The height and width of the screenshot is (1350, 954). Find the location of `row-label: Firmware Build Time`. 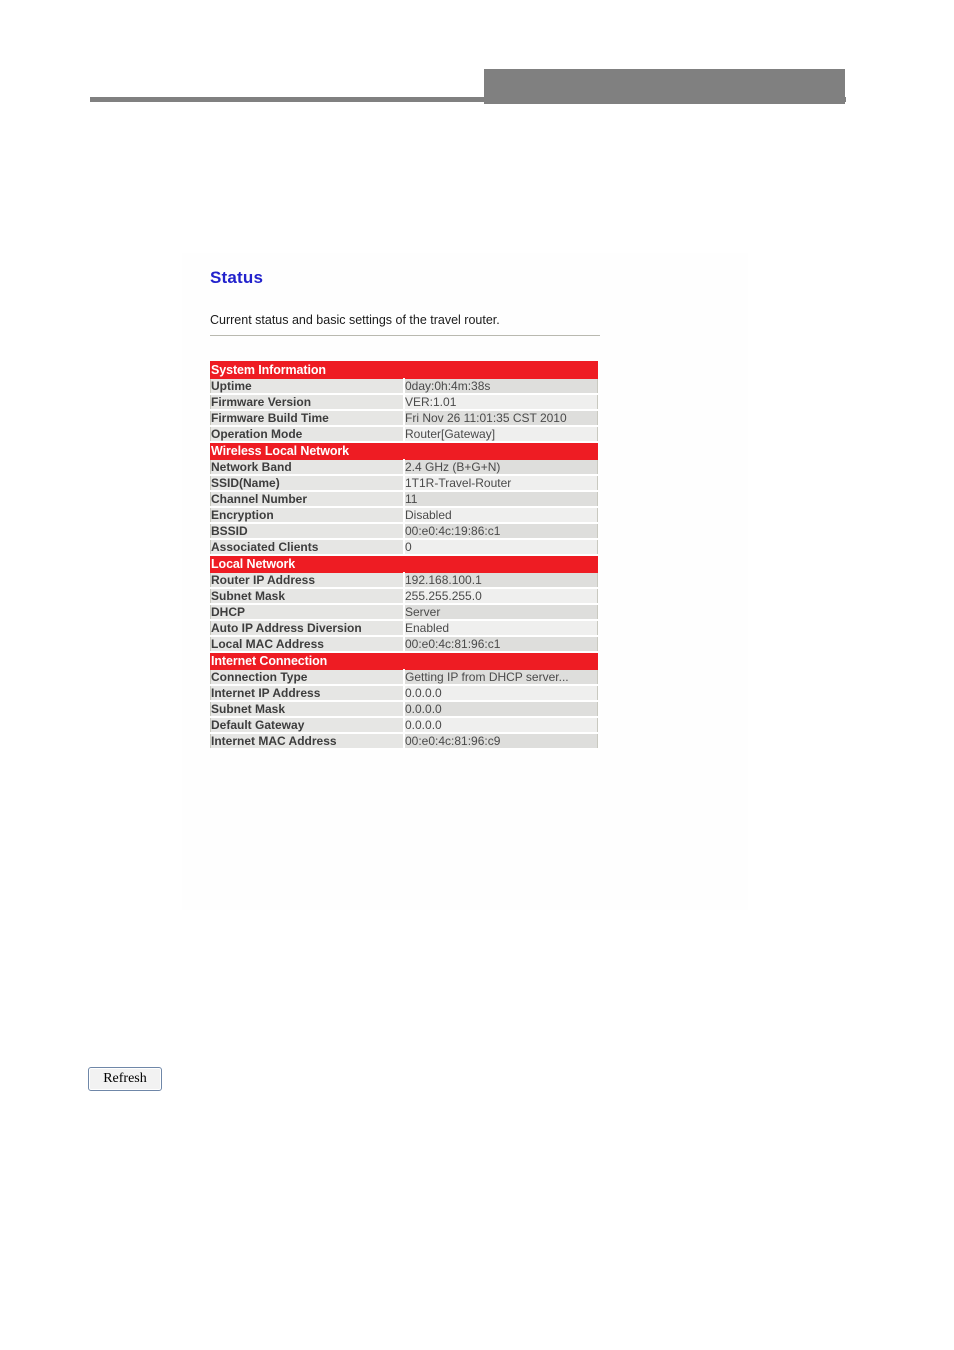

row-label: Firmware Build Time is located at coordinates (307, 418).